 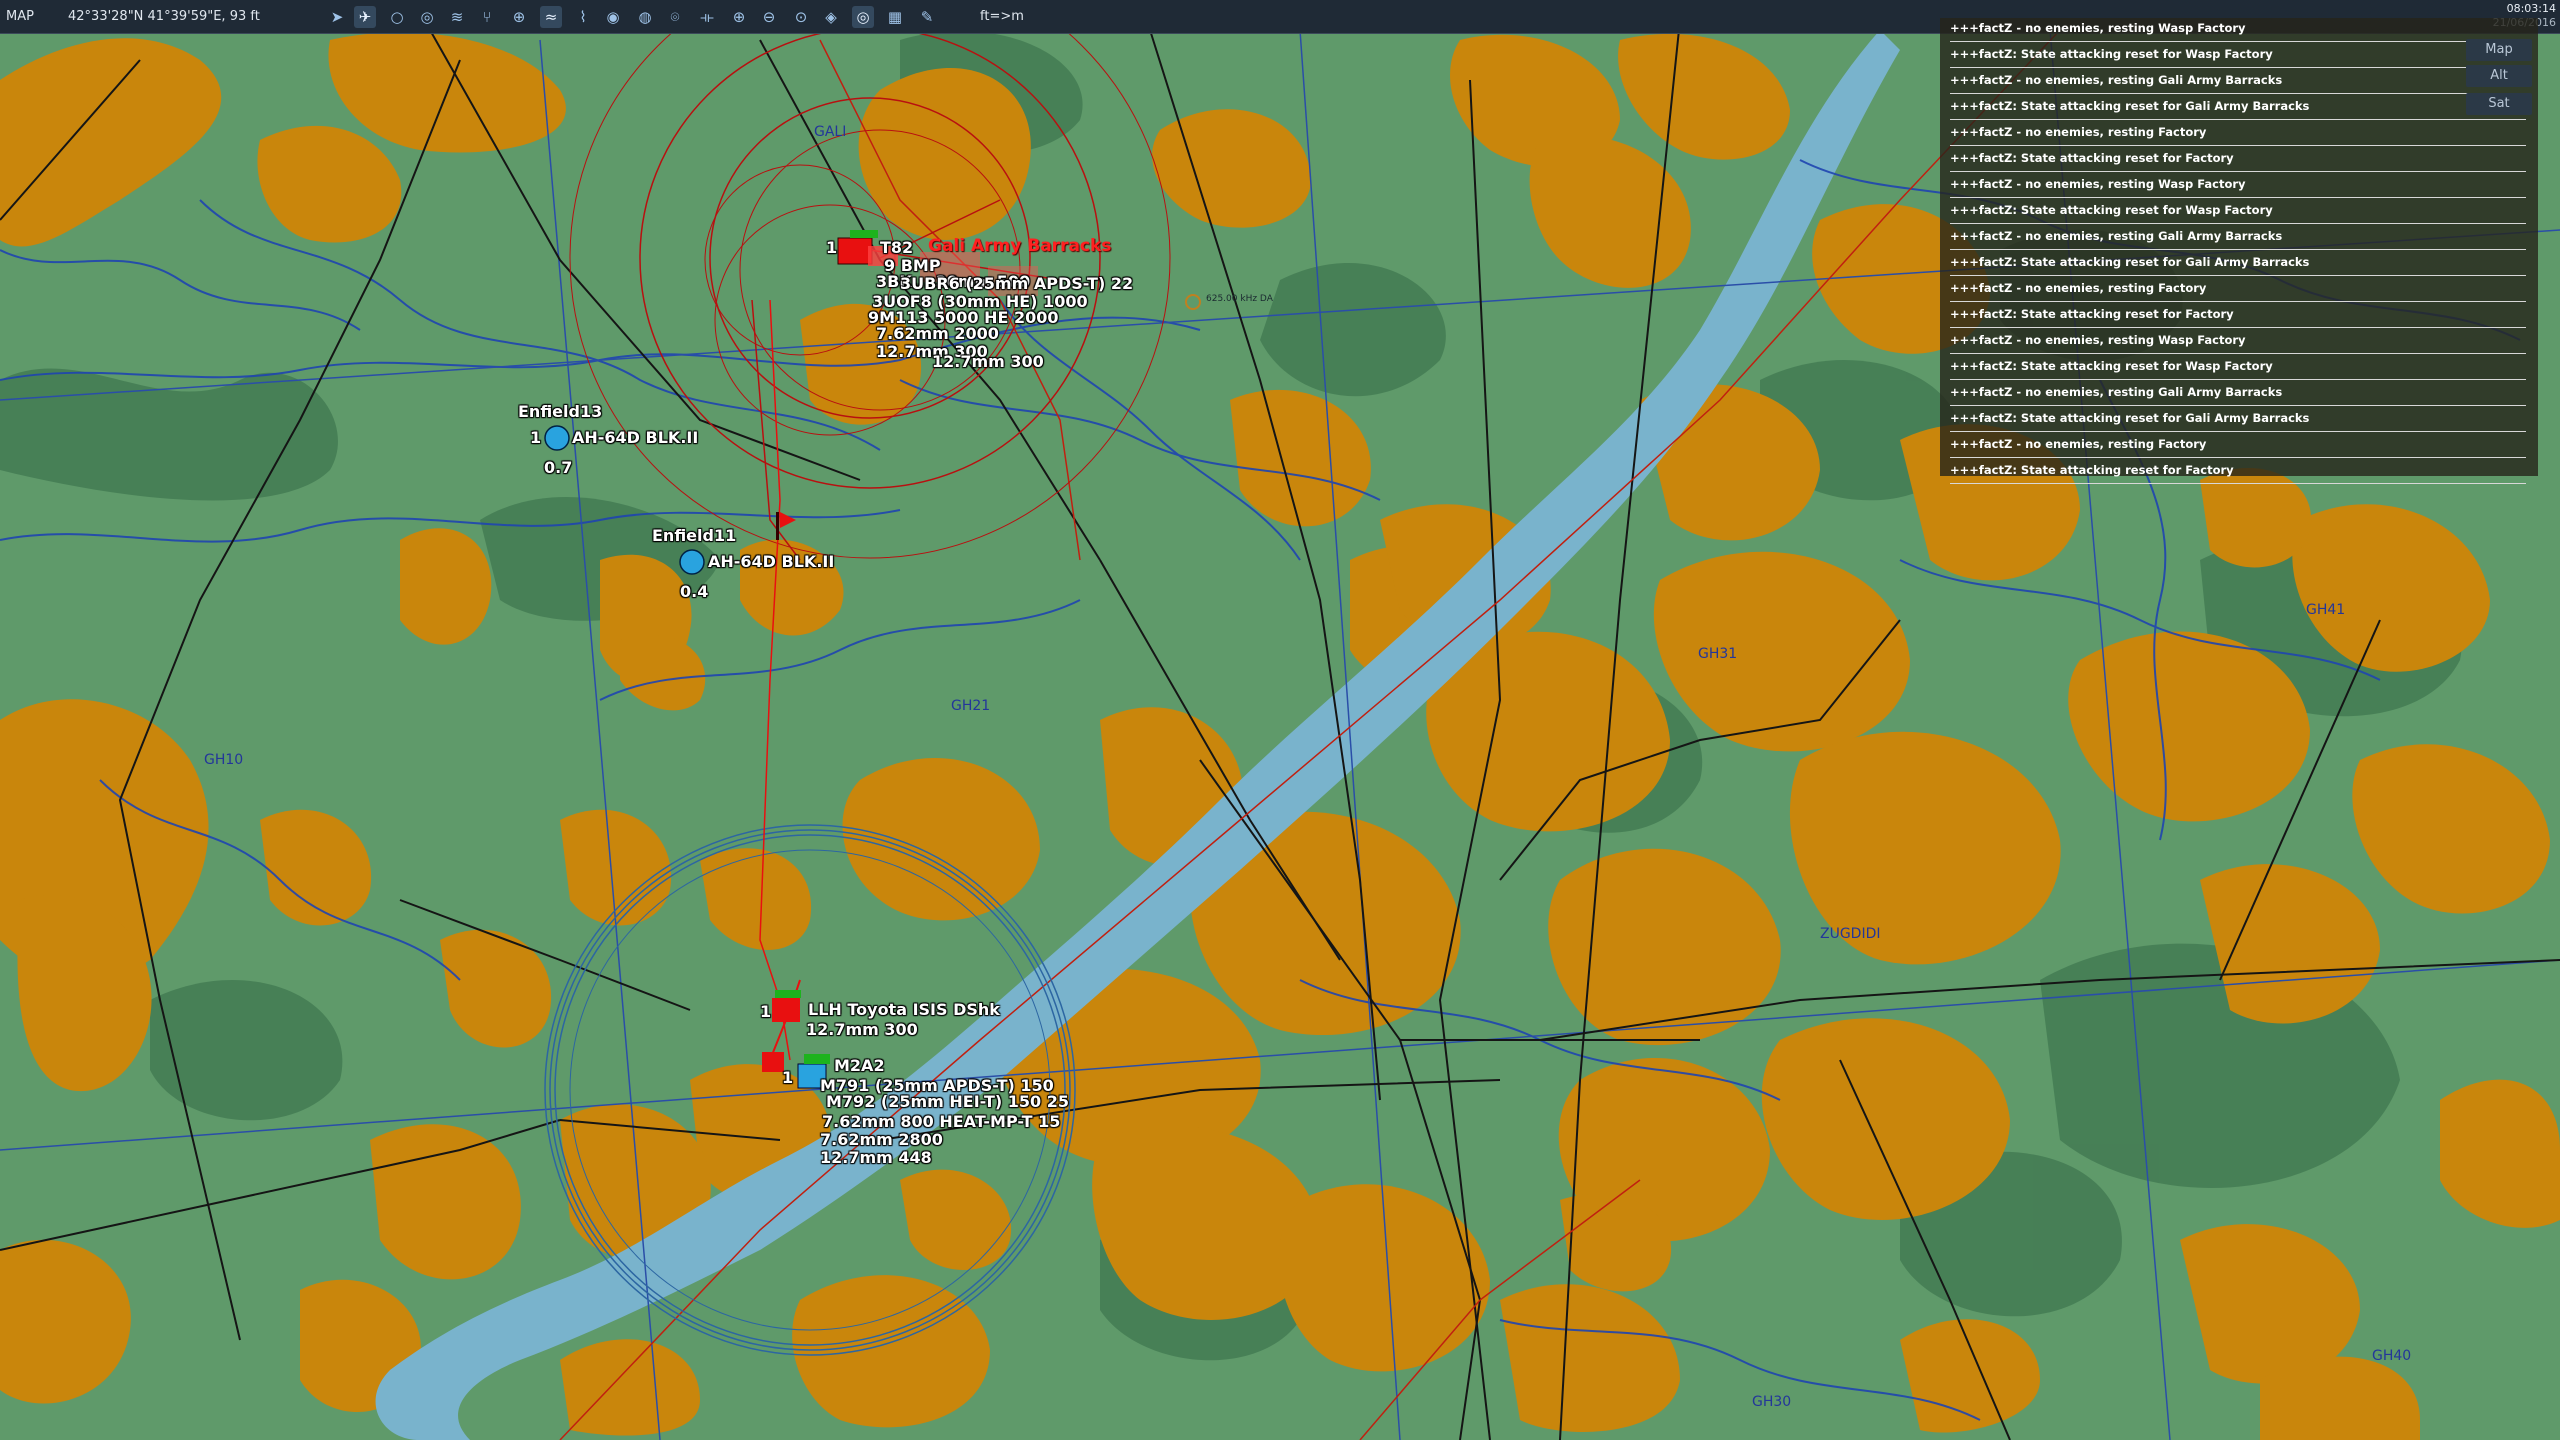 I want to click on aircraft-icon: ✈, so click(x=365, y=17).